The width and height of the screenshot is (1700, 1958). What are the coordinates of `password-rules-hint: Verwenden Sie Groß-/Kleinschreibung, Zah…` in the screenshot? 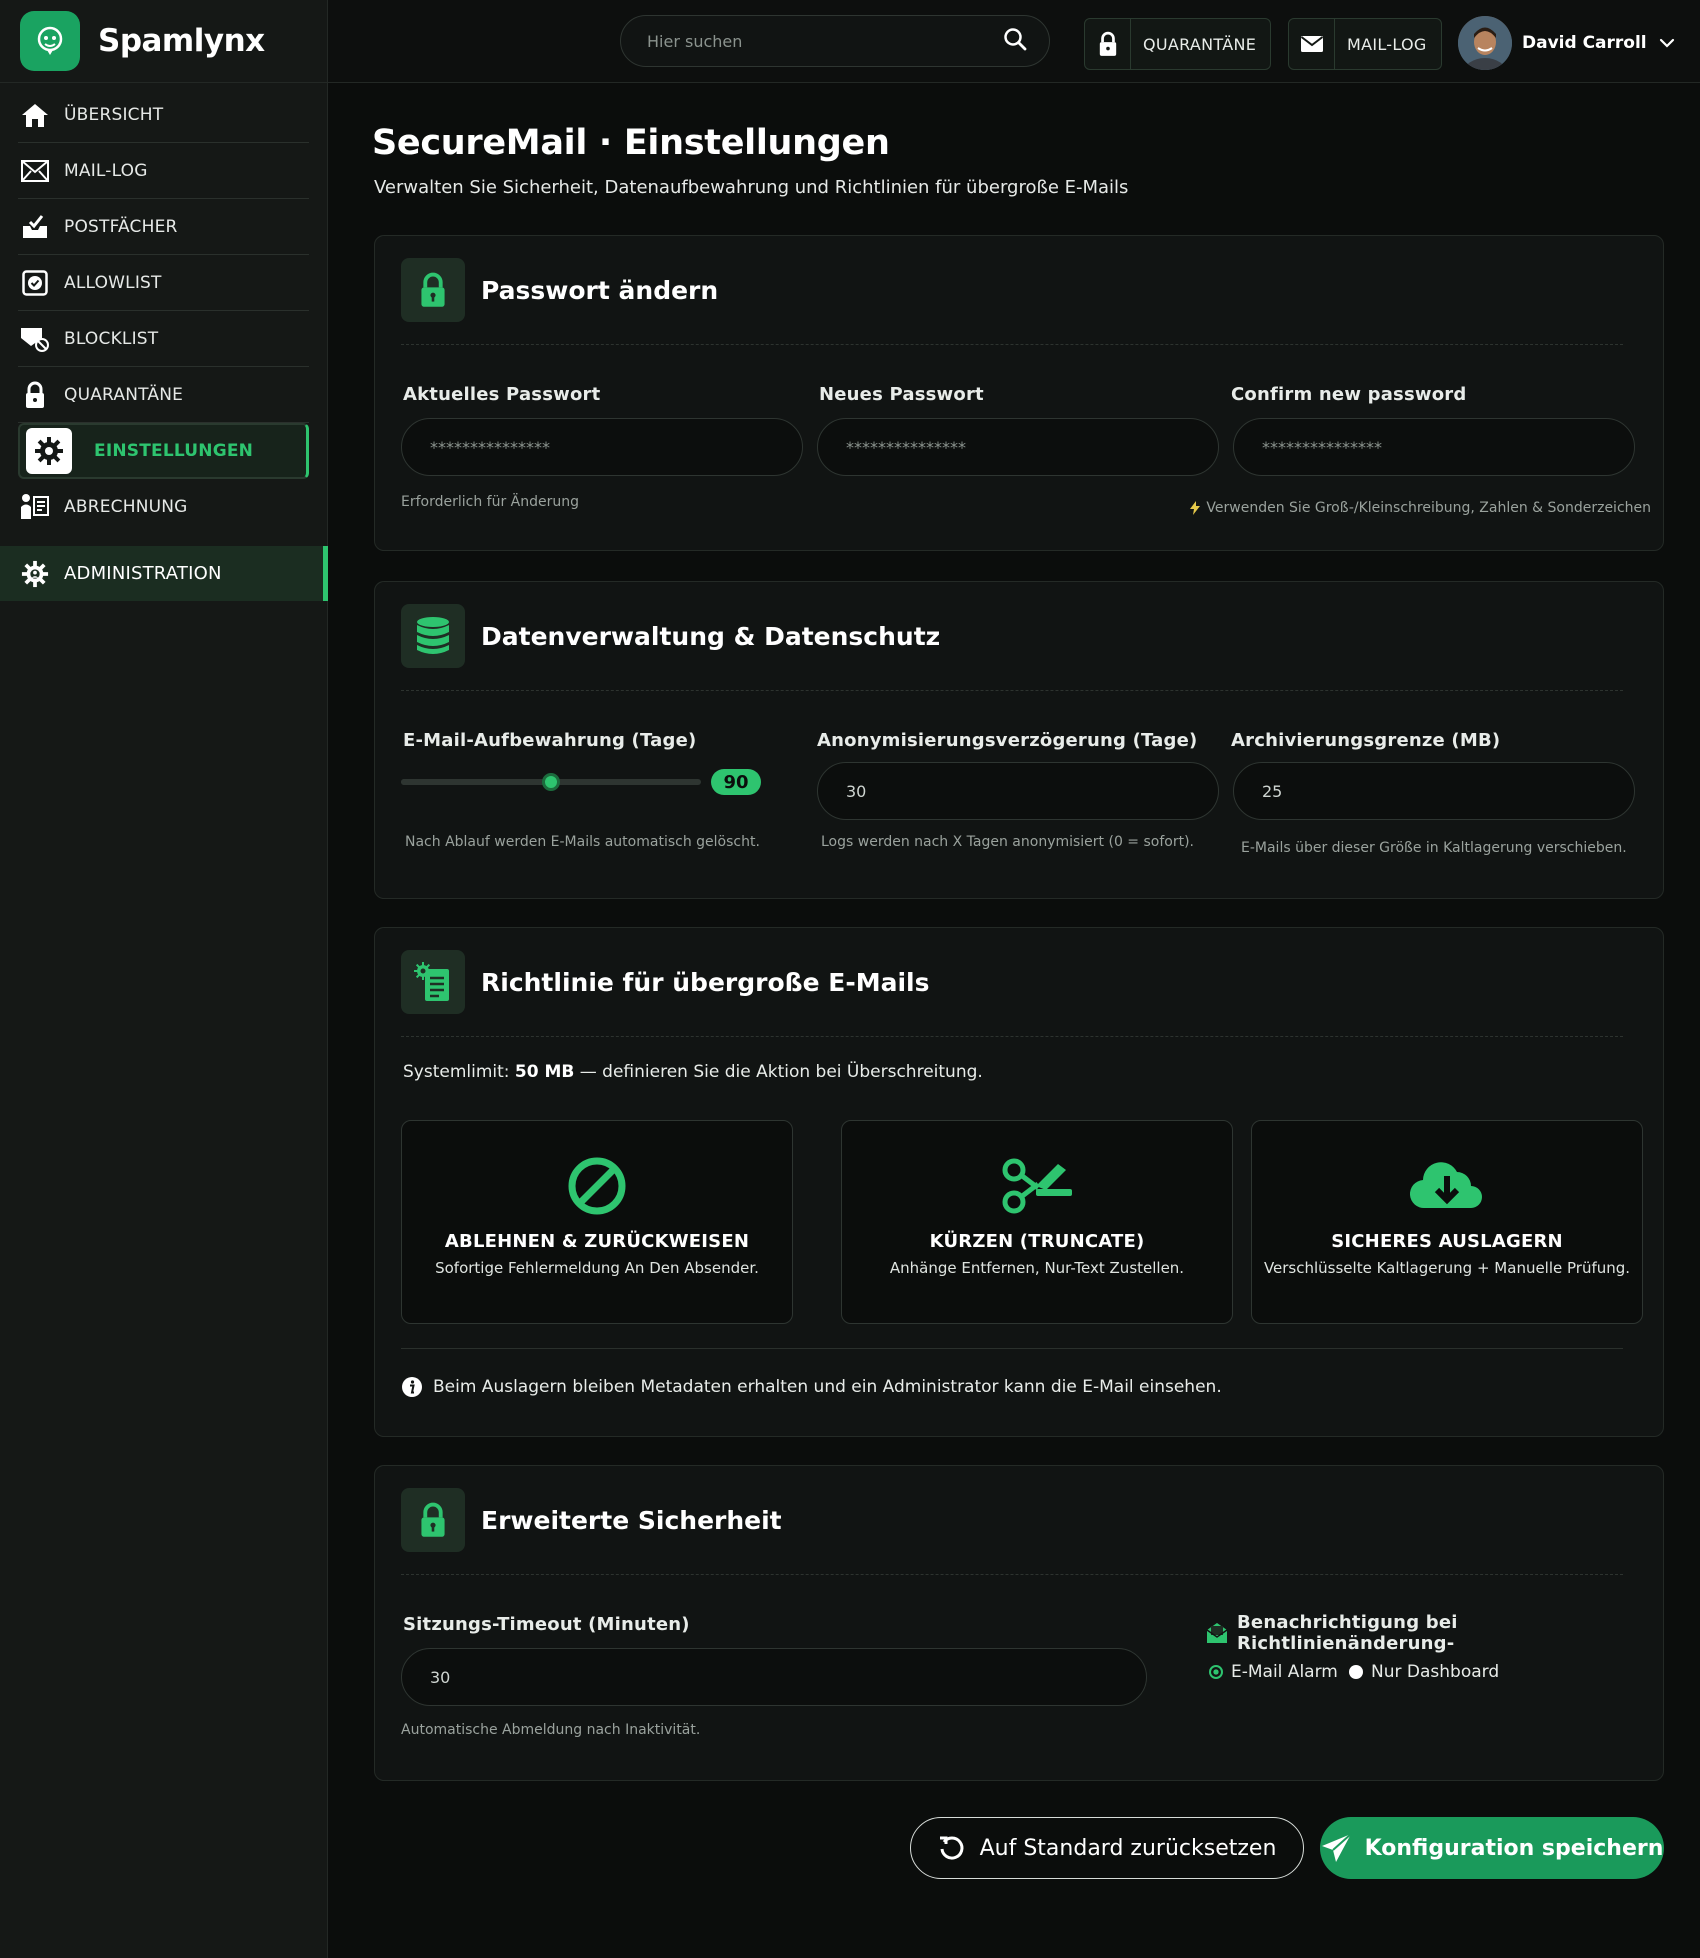 It's located at (1420, 508).